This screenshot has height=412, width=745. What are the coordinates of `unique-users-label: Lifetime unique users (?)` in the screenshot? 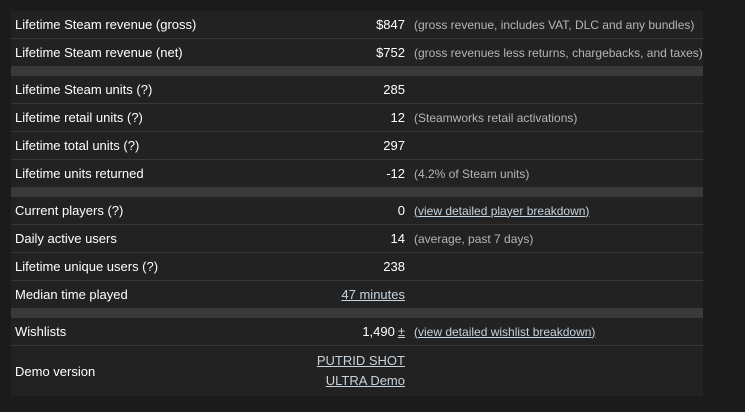 It's located at (87, 266).